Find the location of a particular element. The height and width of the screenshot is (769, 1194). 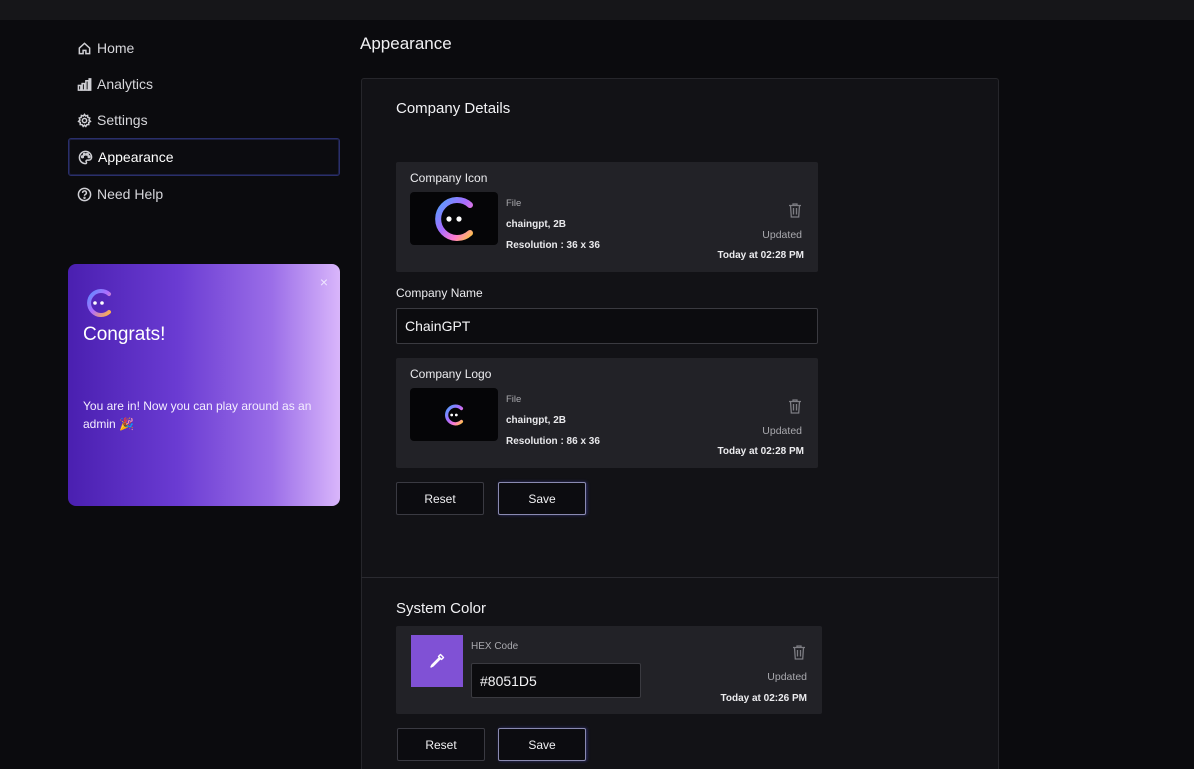

sidebar-item-label: Analytics is located at coordinates (125, 84).